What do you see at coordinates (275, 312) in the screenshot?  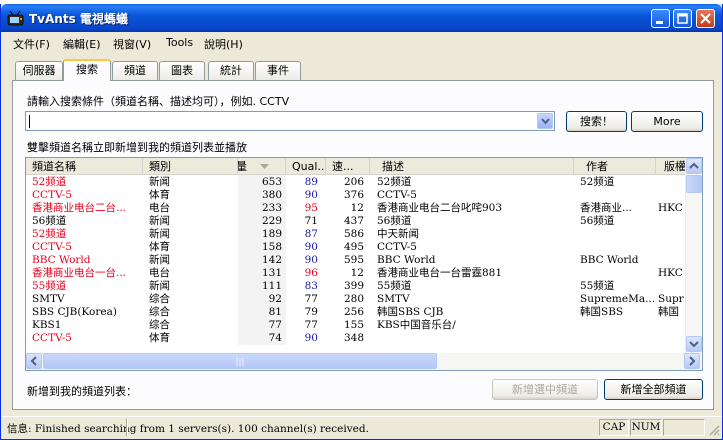 I see `cell-count: 81` at bounding box center [275, 312].